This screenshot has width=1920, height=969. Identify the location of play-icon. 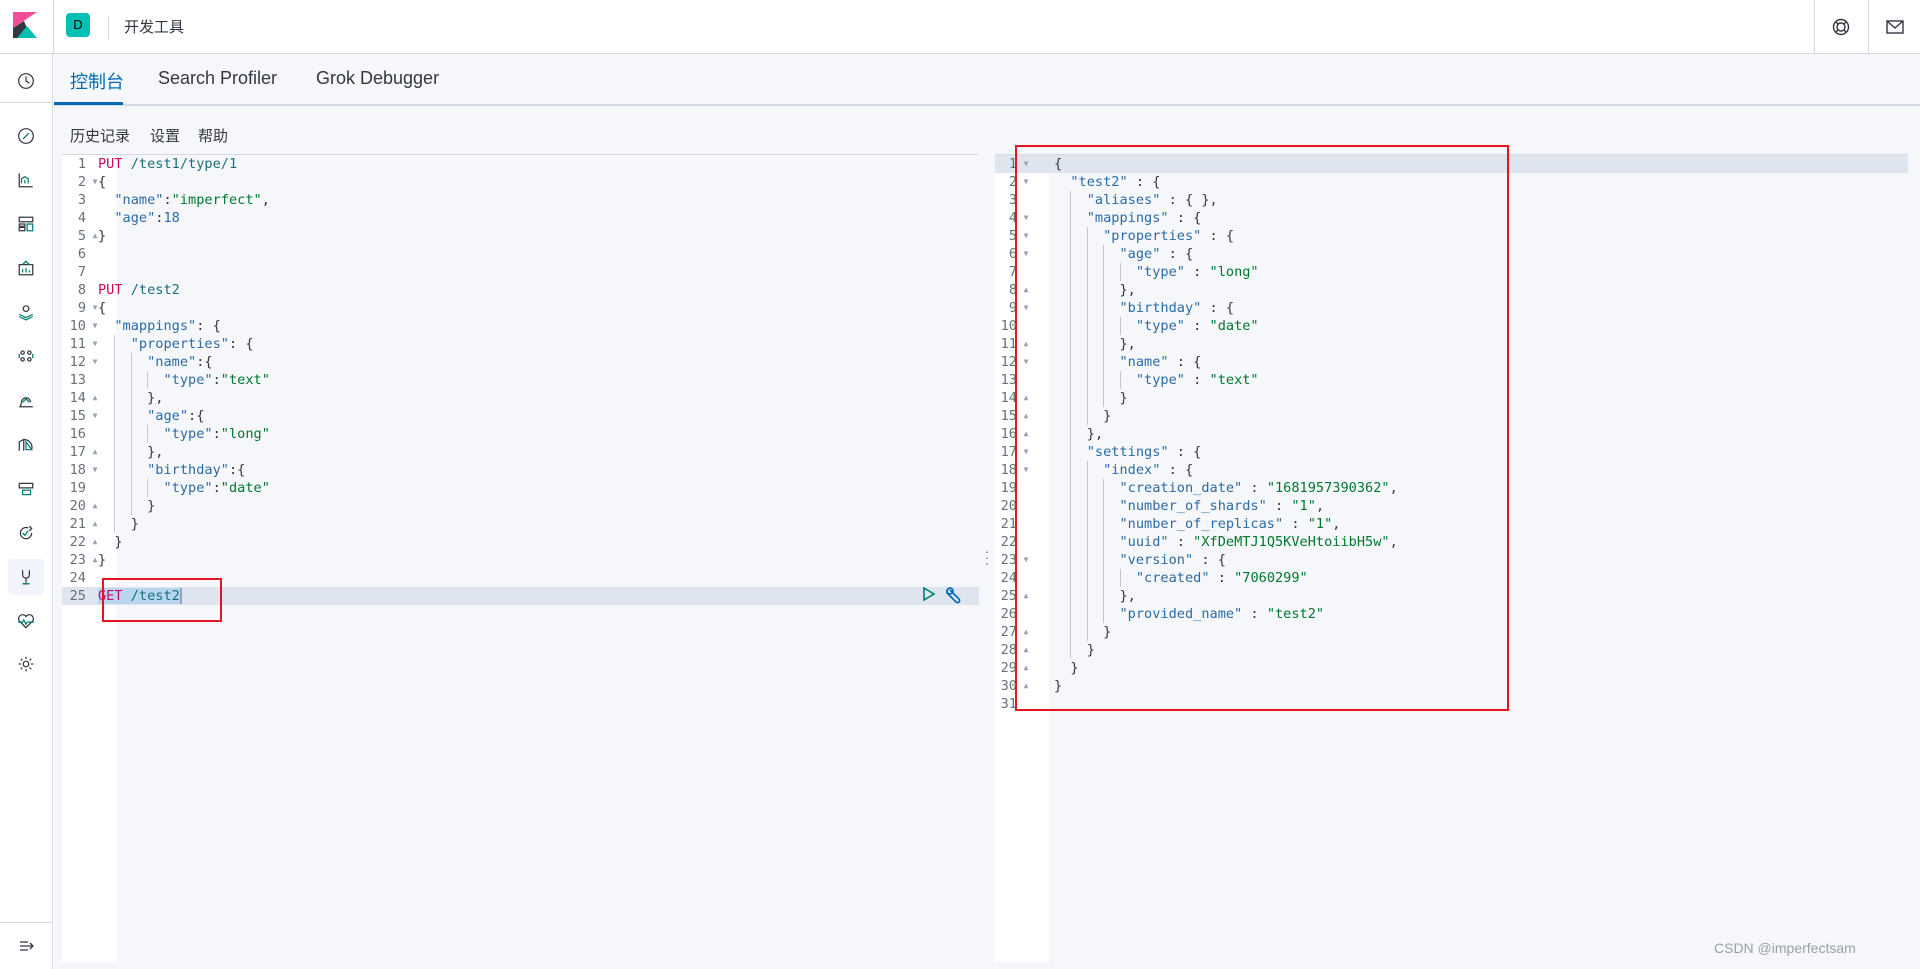
(929, 594).